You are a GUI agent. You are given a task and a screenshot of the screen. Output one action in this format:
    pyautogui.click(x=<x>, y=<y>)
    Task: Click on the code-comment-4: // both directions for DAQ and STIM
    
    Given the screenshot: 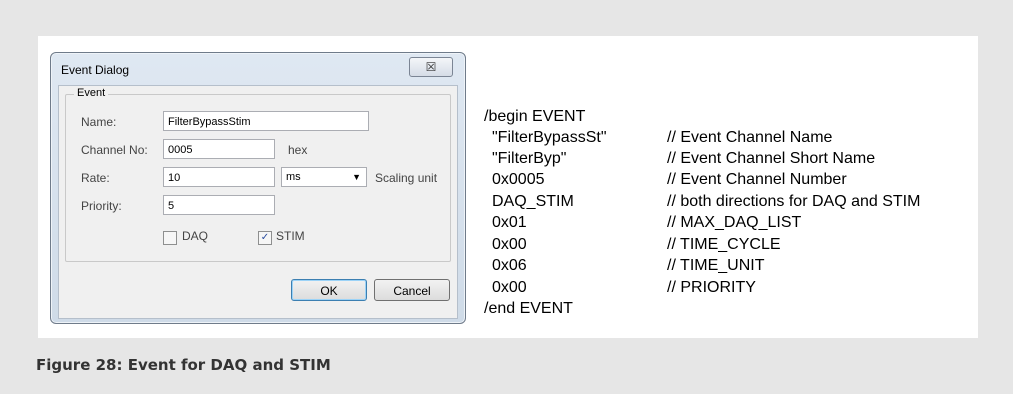 What is the action you would take?
    pyautogui.click(x=794, y=201)
    